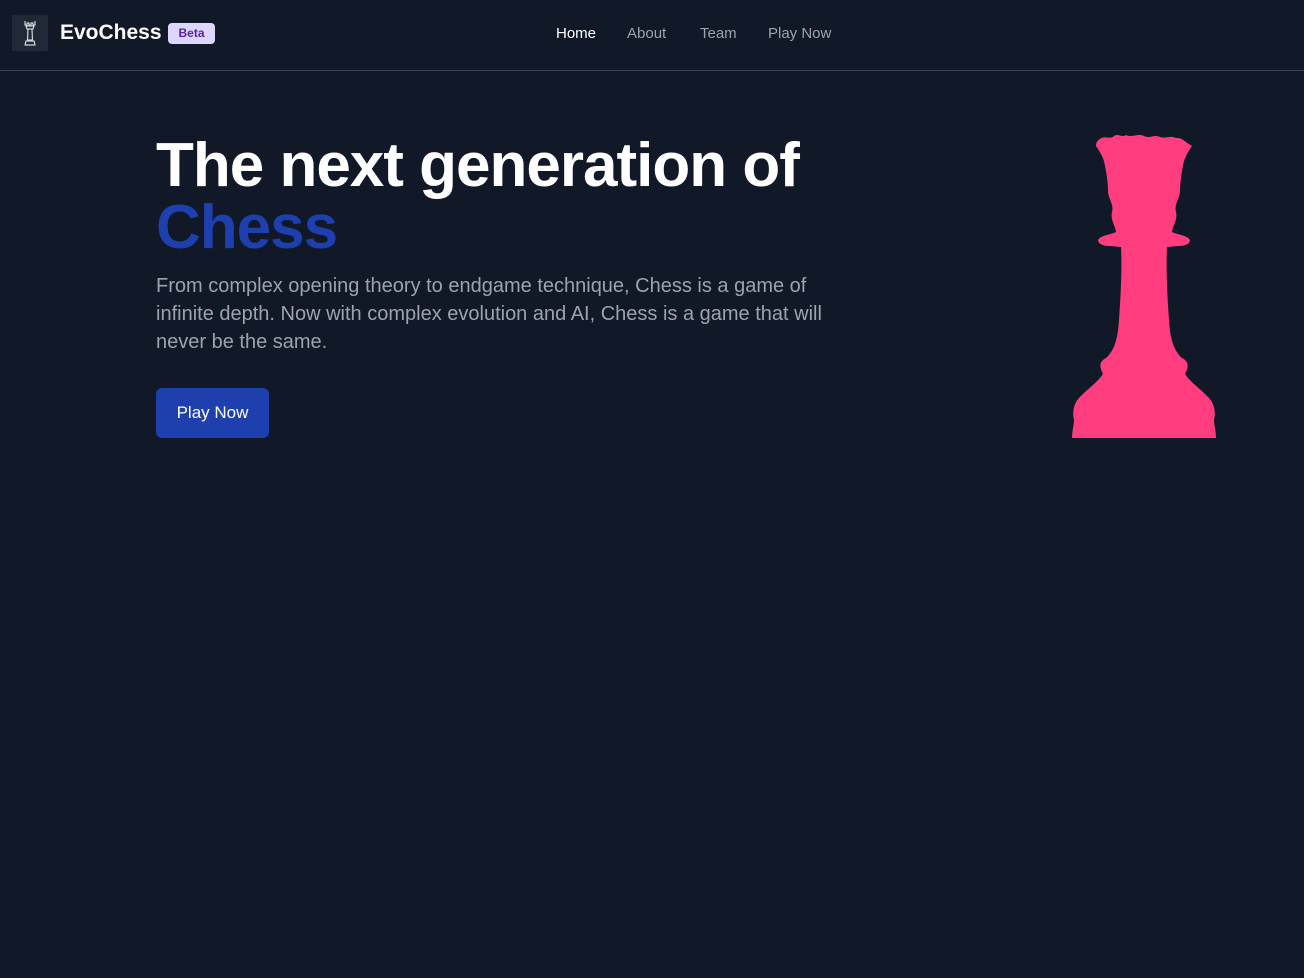 This screenshot has height=978, width=1304. Describe the element at coordinates (576, 34) in the screenshot. I see `nav-home: Home` at that location.